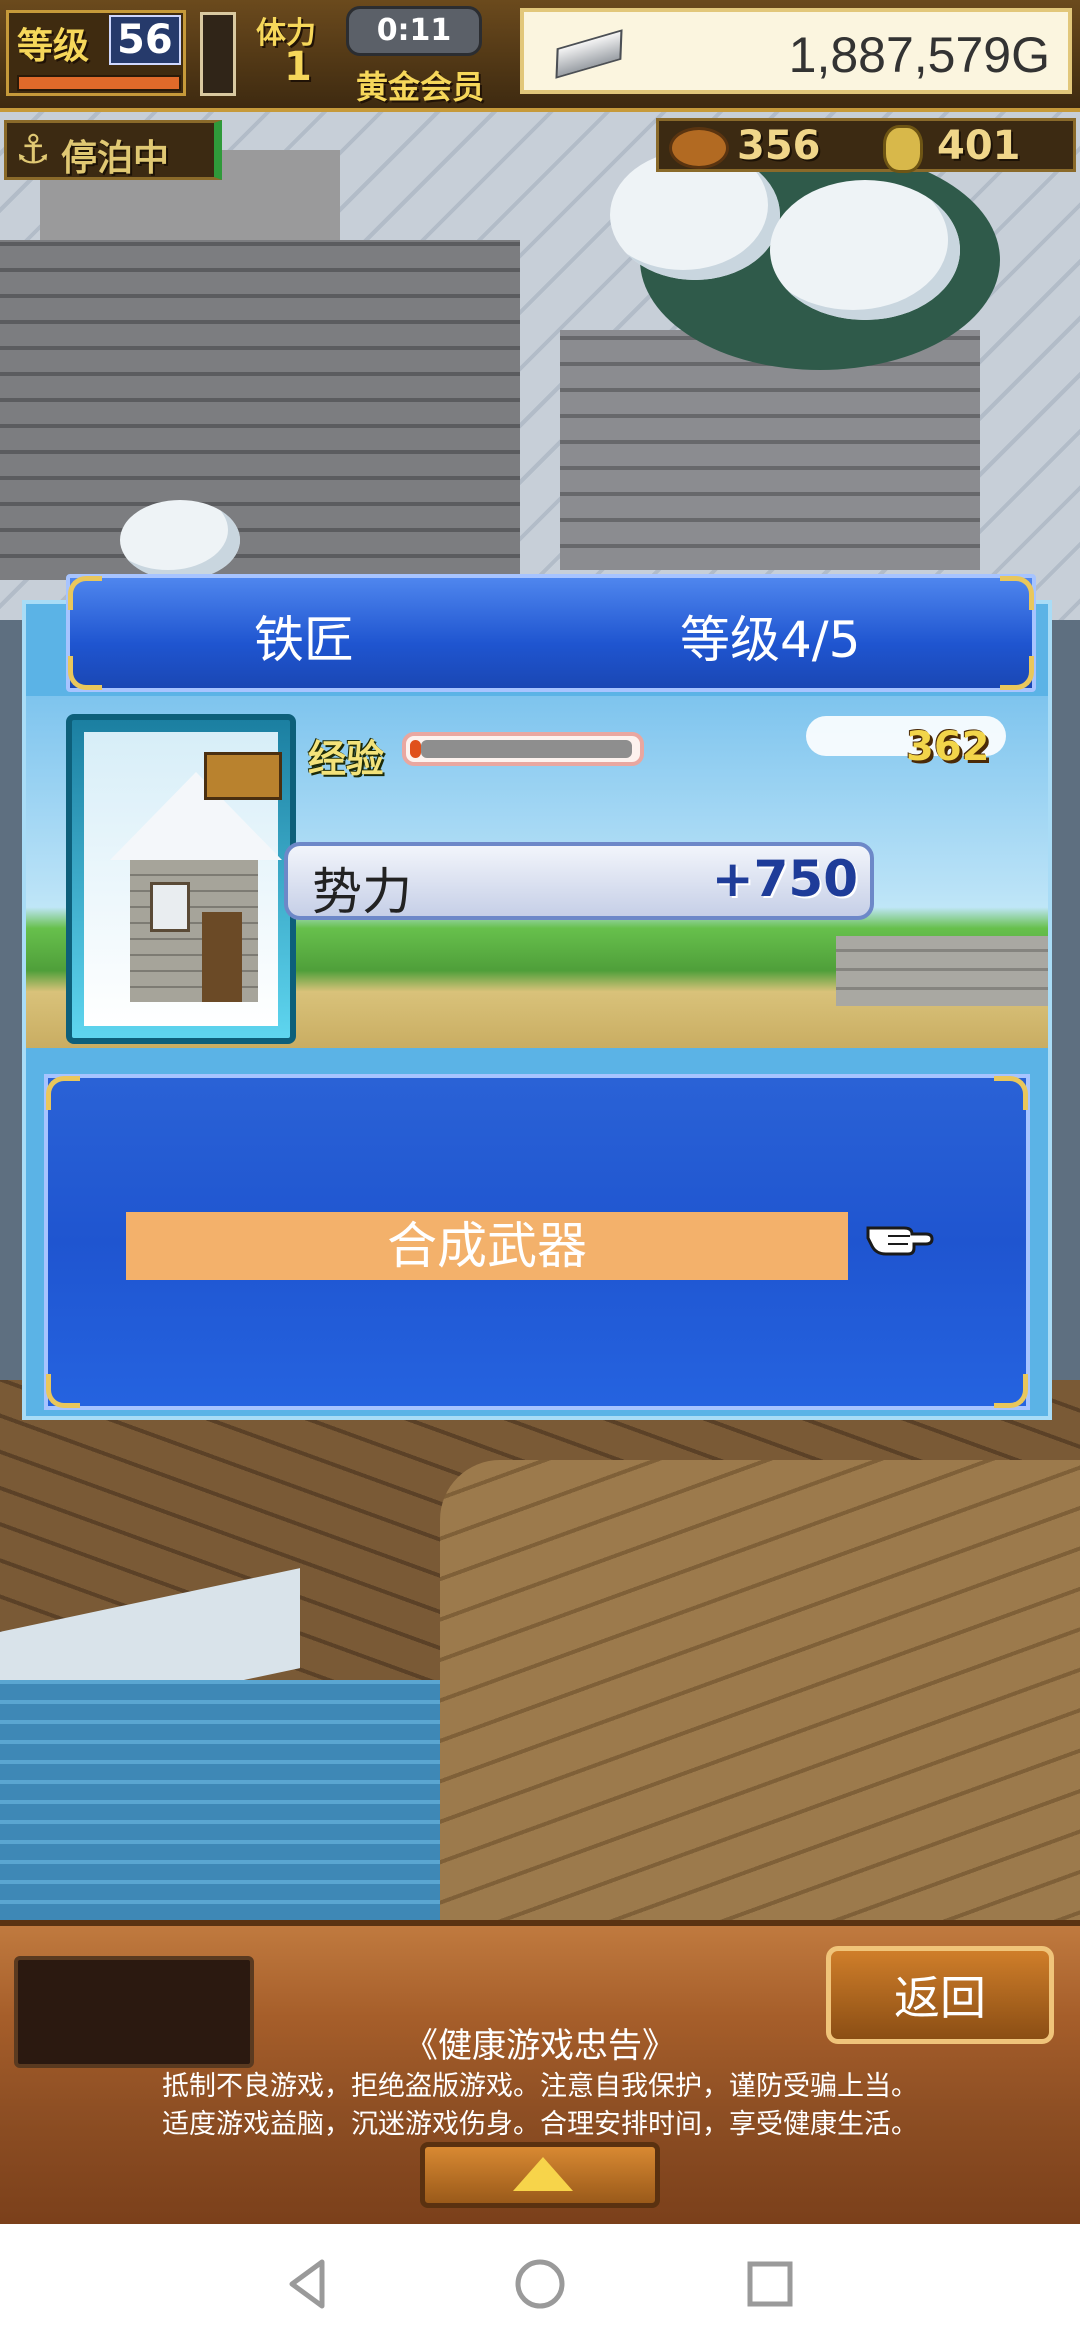  I want to click on meat-icon, so click(699, 148).